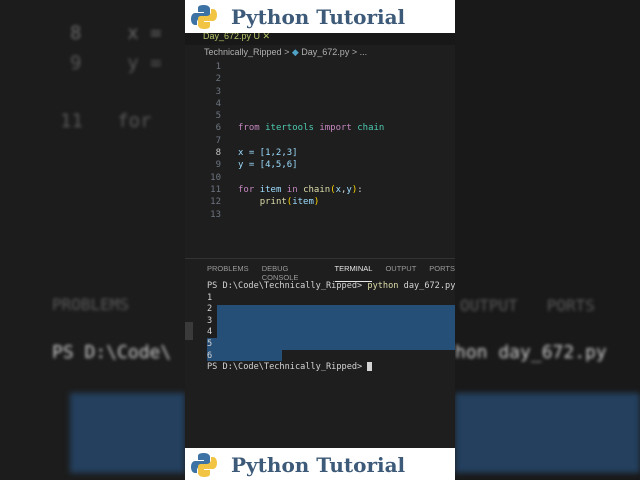 The height and width of the screenshot is (480, 640). I want to click on panel-tab-terminal: TERMINAL, so click(353, 273).